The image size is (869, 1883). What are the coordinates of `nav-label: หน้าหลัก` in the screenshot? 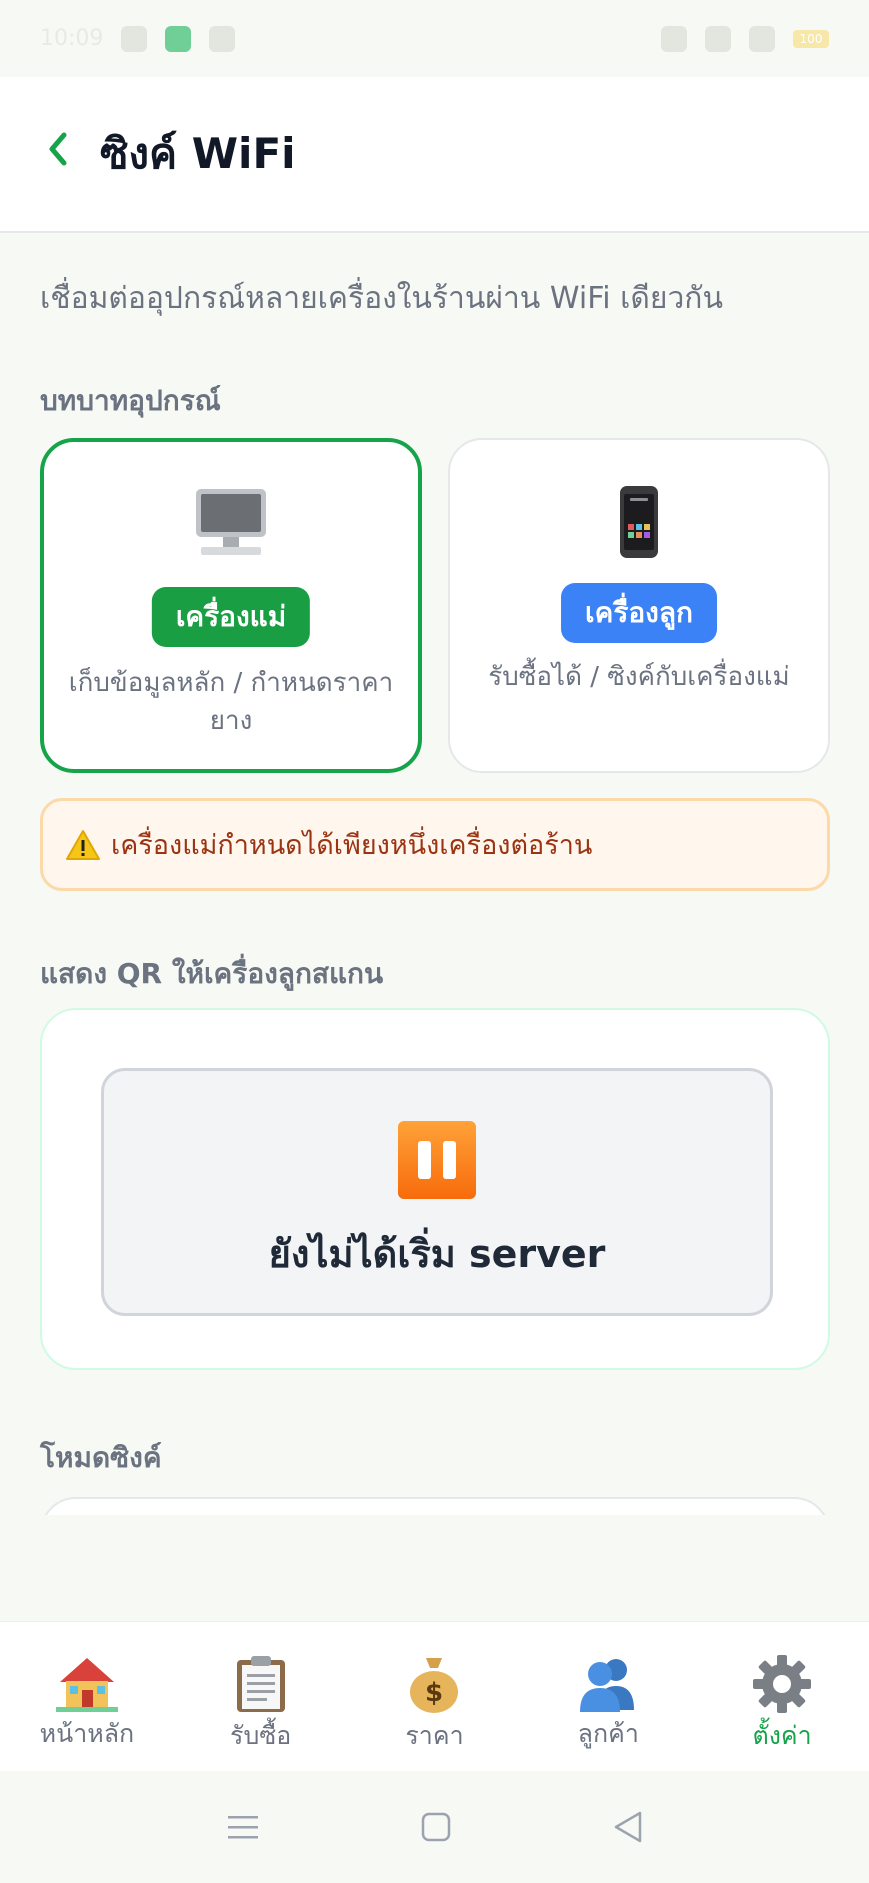 It's located at (87, 1733).